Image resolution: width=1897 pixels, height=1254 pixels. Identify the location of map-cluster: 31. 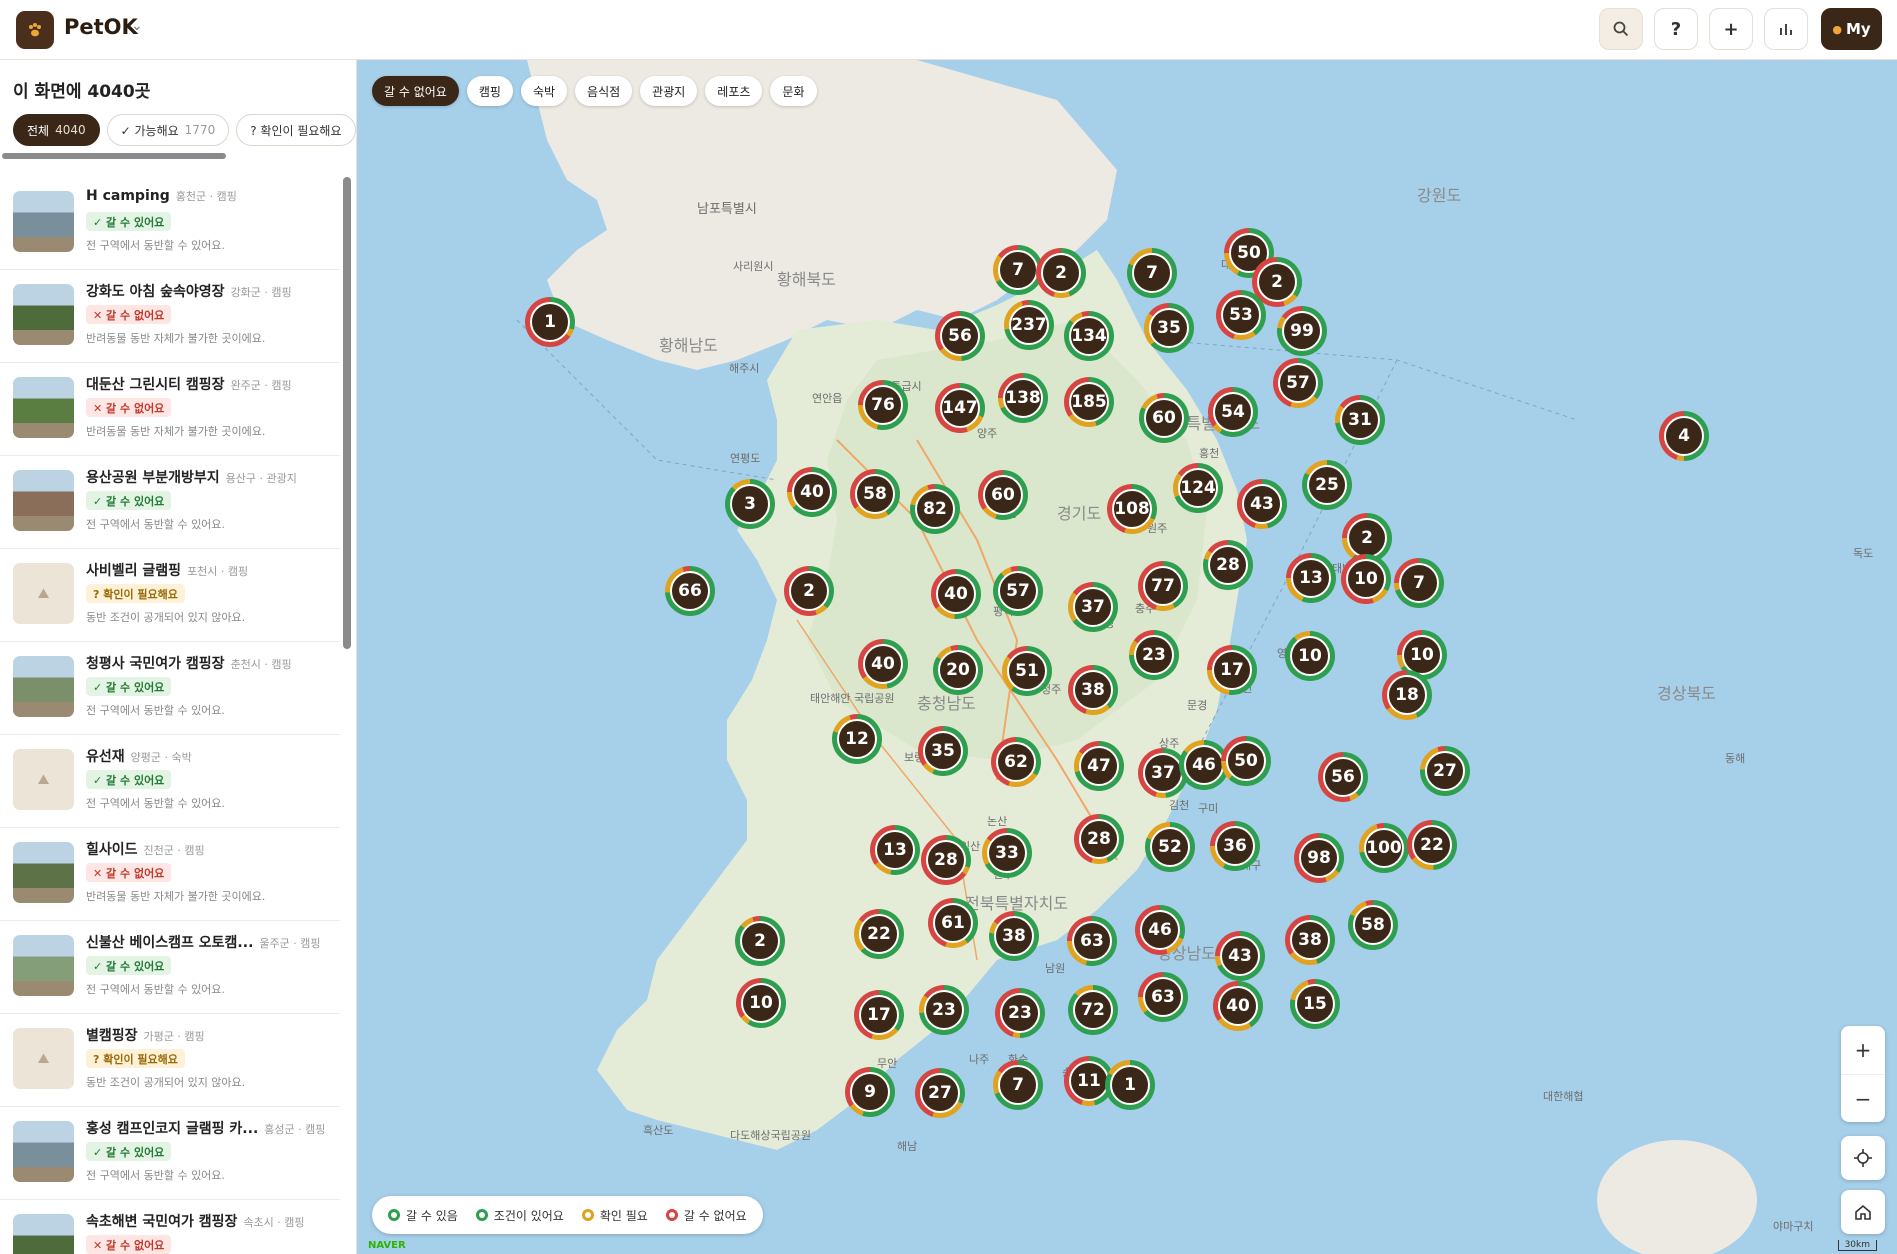
(1360, 420).